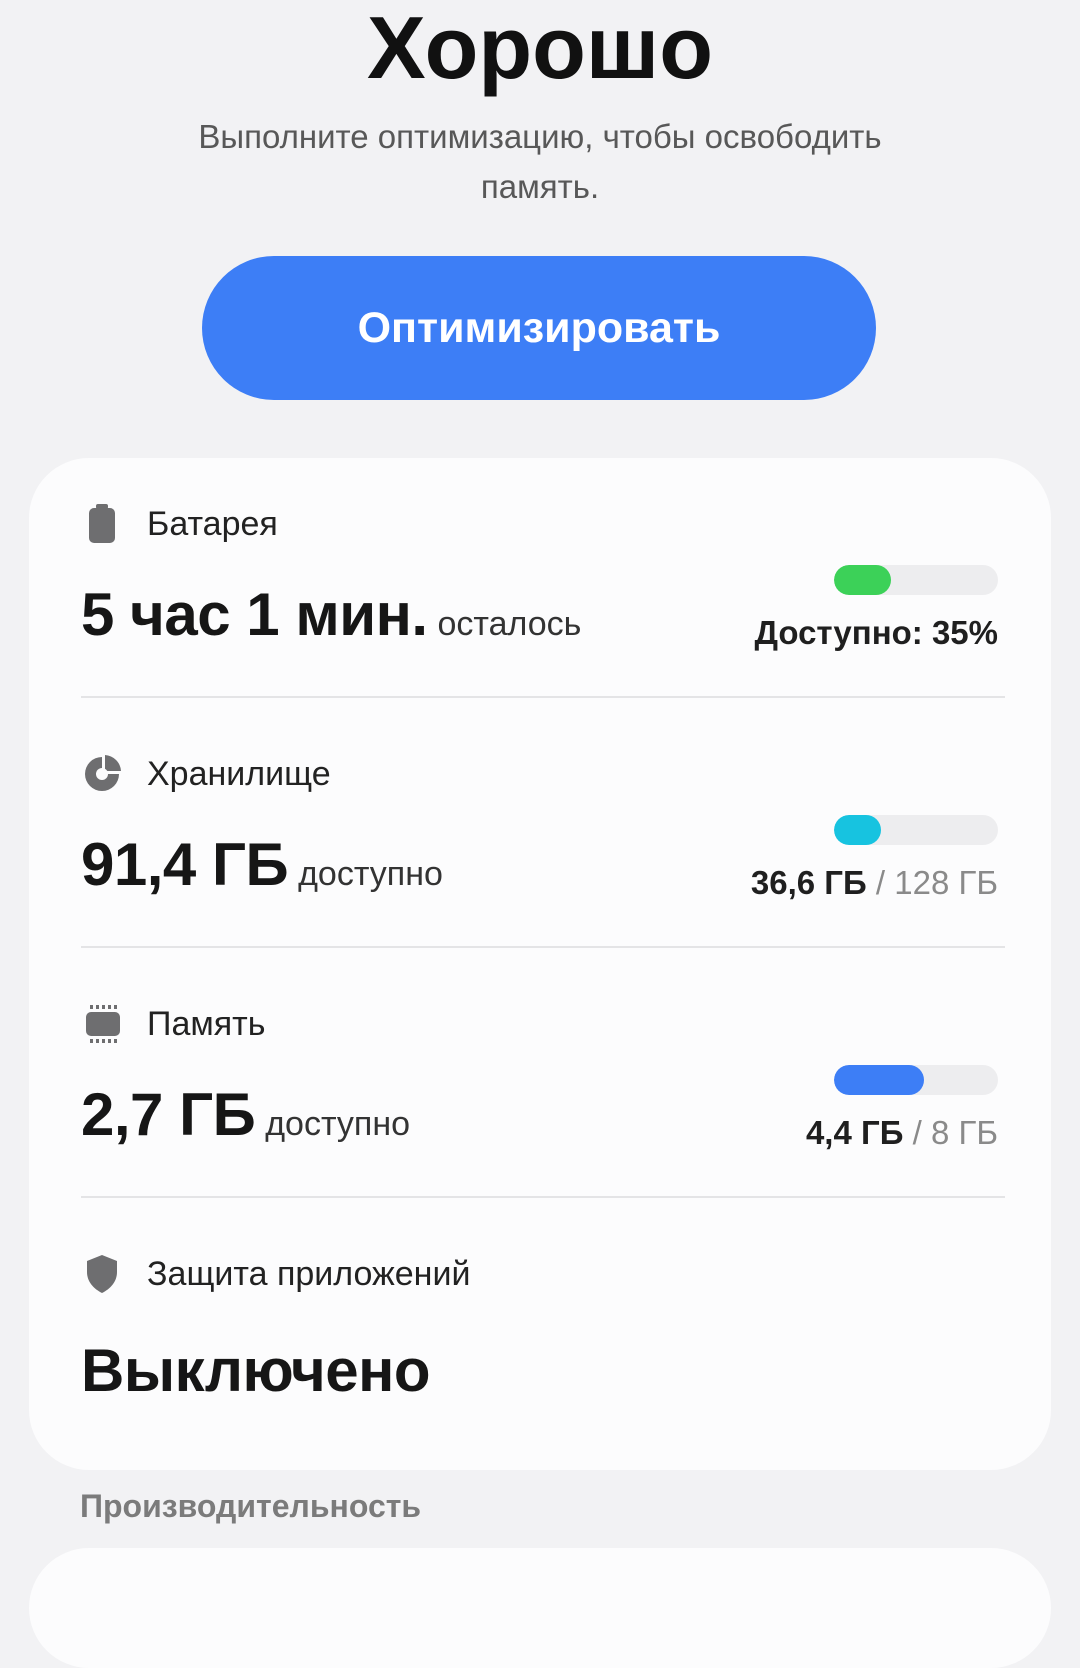  Describe the element at coordinates (239, 773) in the screenshot. I see `storage-label: Хранилище` at that location.